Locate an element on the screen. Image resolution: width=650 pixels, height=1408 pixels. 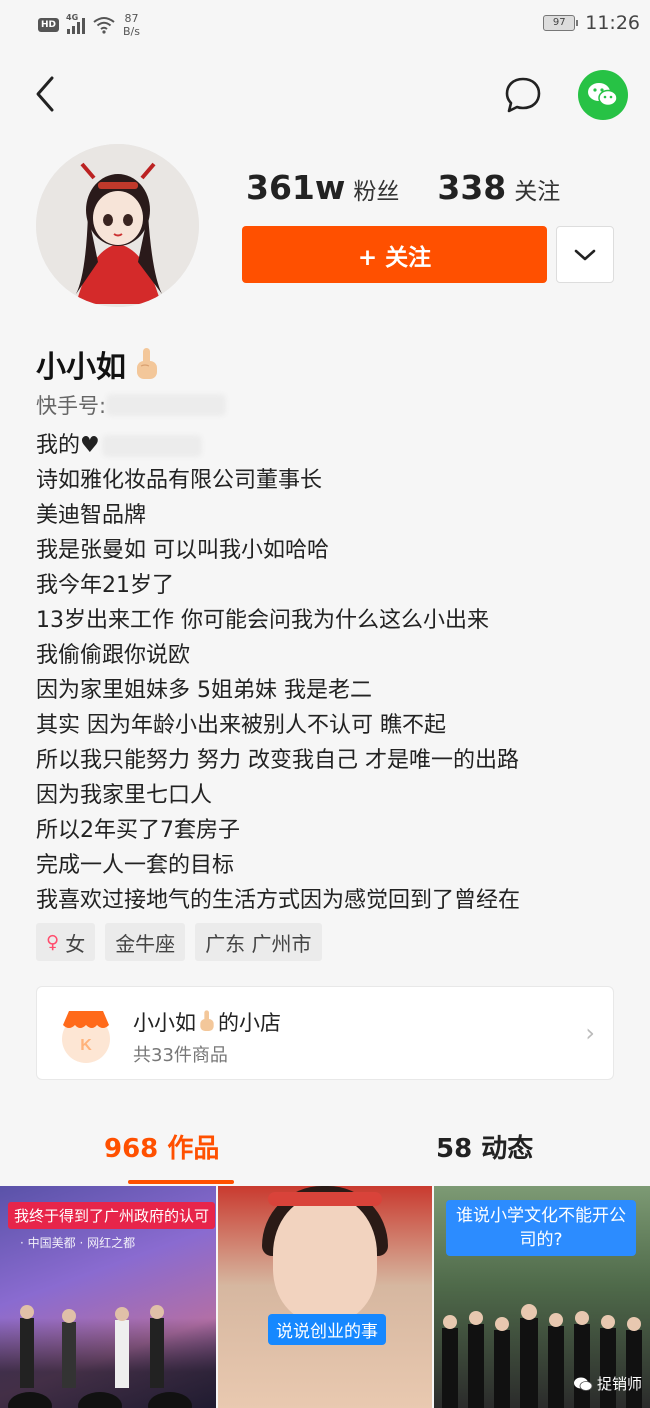
video-thumbnail: 说说创业的事 is located at coordinates (325, 1297).